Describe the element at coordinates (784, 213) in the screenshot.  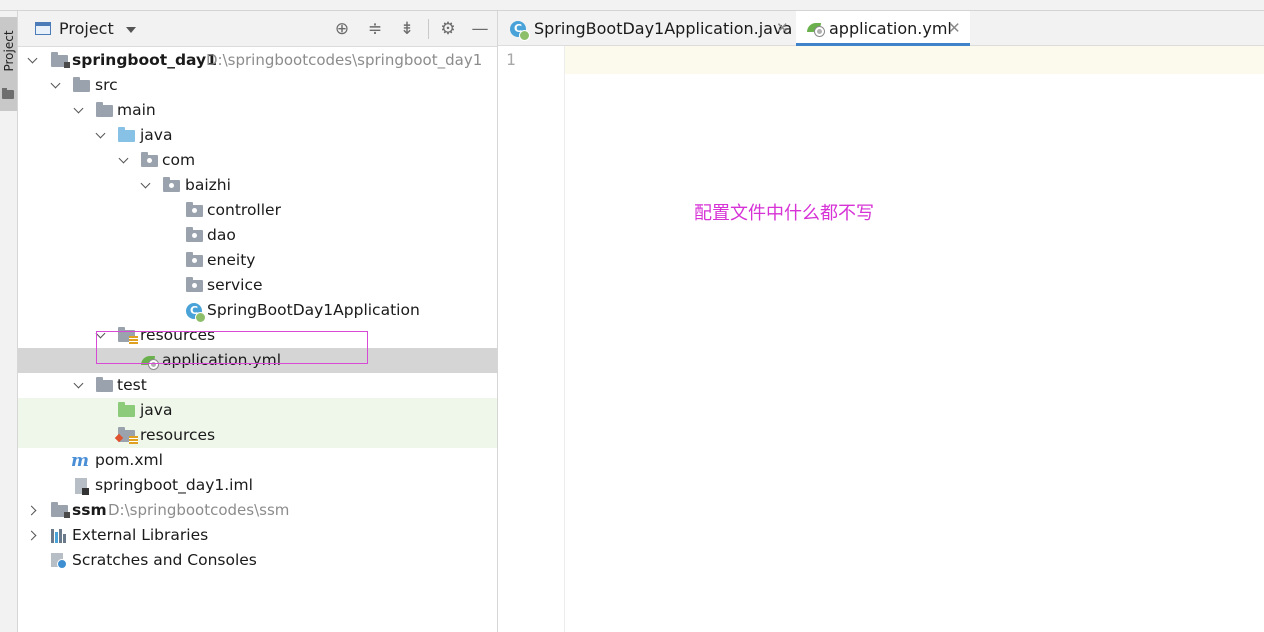
I see `annotation-text: 配置文件中什么都不写` at that location.